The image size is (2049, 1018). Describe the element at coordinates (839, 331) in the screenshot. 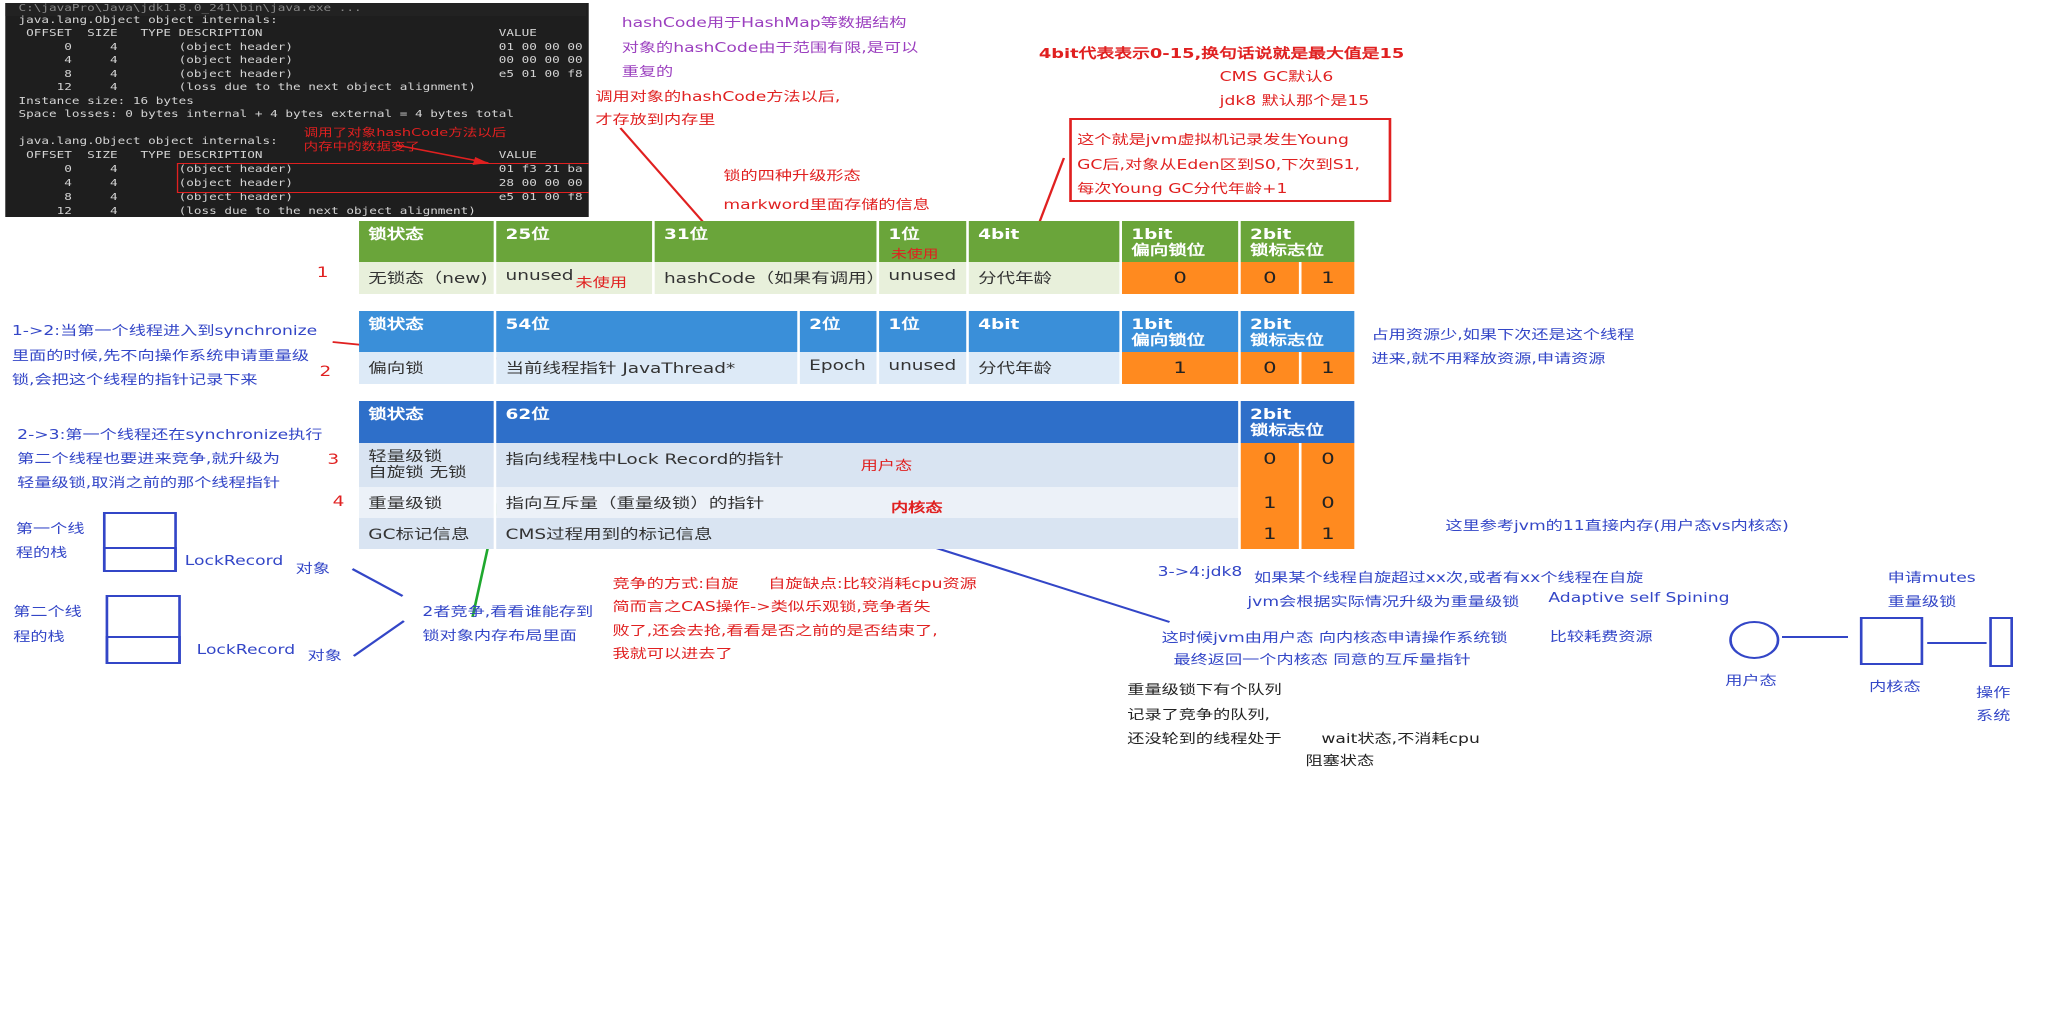

I see `header-cell: 2位` at that location.